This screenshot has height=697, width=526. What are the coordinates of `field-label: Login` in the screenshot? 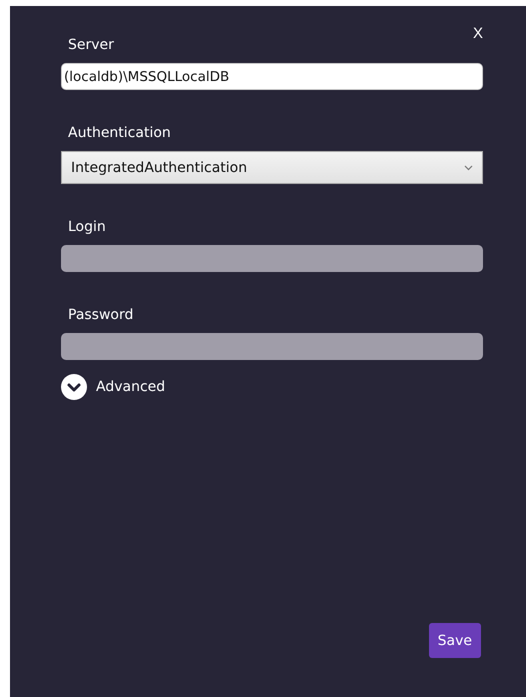 It's located at (87, 227).